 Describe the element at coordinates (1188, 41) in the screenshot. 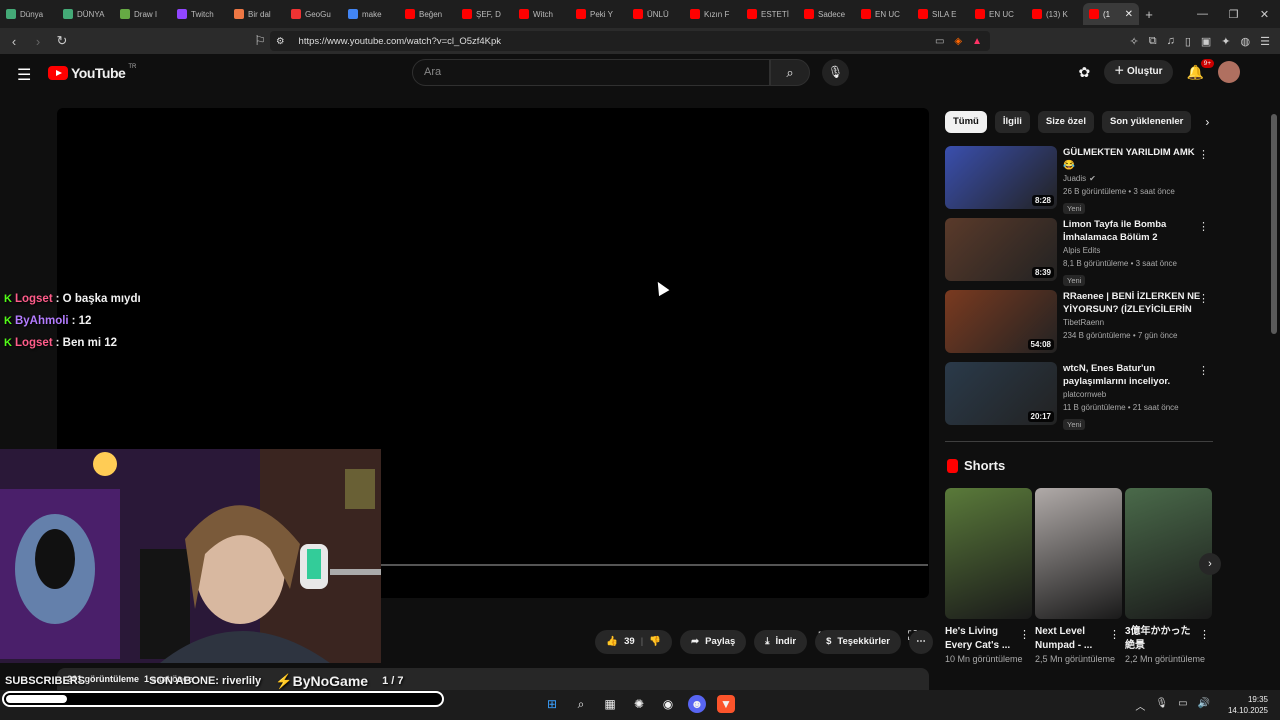

I see `sidebar-icon: ▯` at that location.